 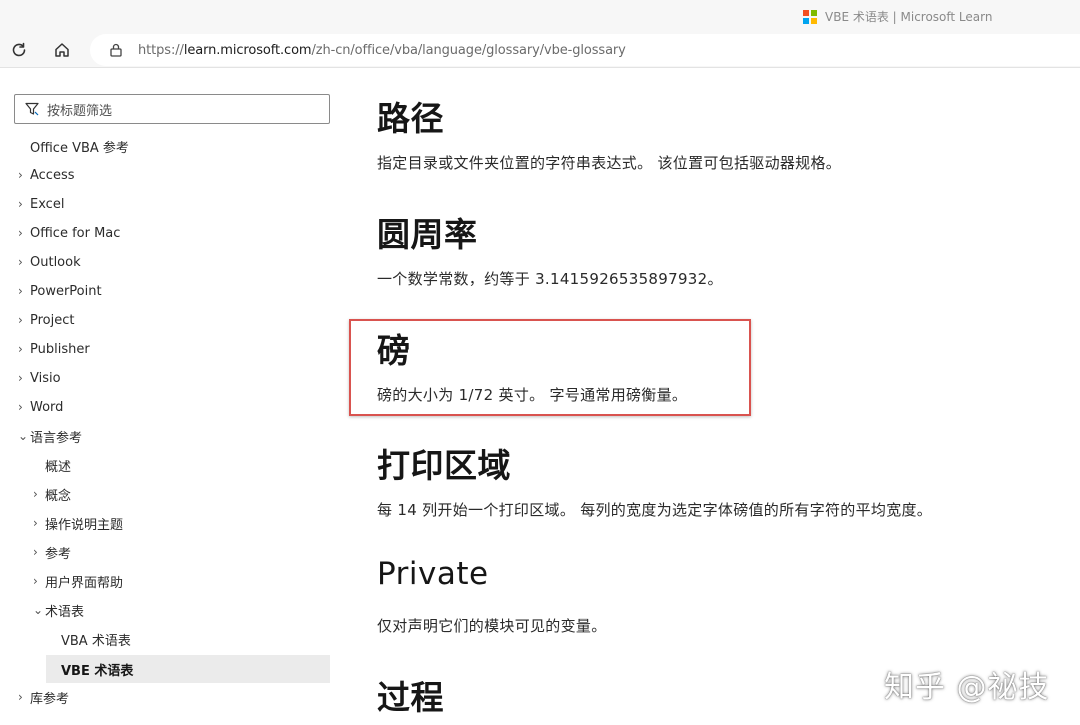 What do you see at coordinates (492, 626) in the screenshot?
I see `term-definition: 仅对声明它们的模块可见的变量。` at bounding box center [492, 626].